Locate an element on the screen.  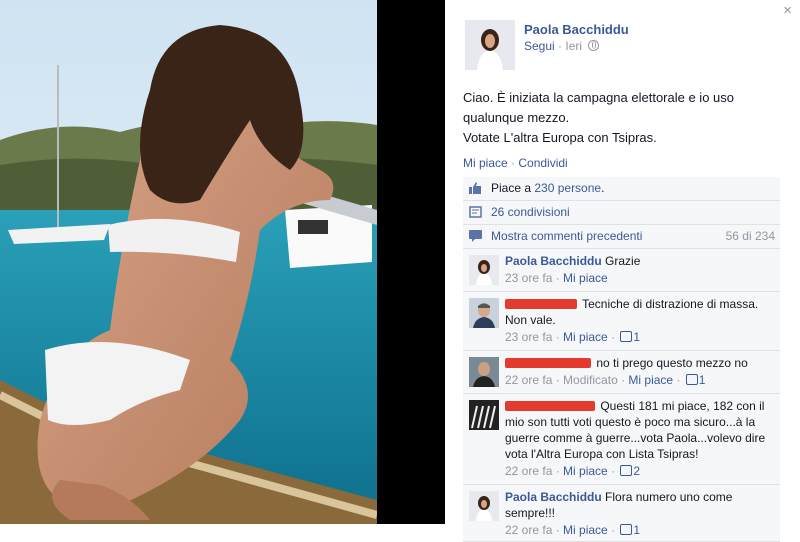
comment-meta: 23 ore fa · Mi piace is located at coordinates (556, 278).